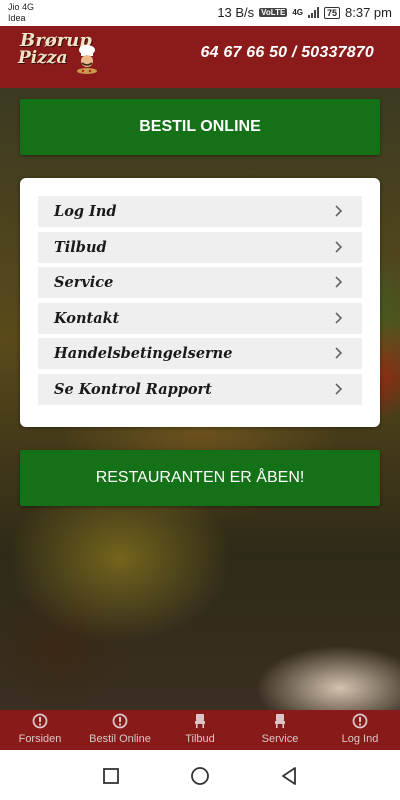 The height and width of the screenshot is (800, 400). I want to click on status-bar: Jio 4G Idea 13 B/s VoLTE 4G 75 8:37 pm, so click(200, 13).